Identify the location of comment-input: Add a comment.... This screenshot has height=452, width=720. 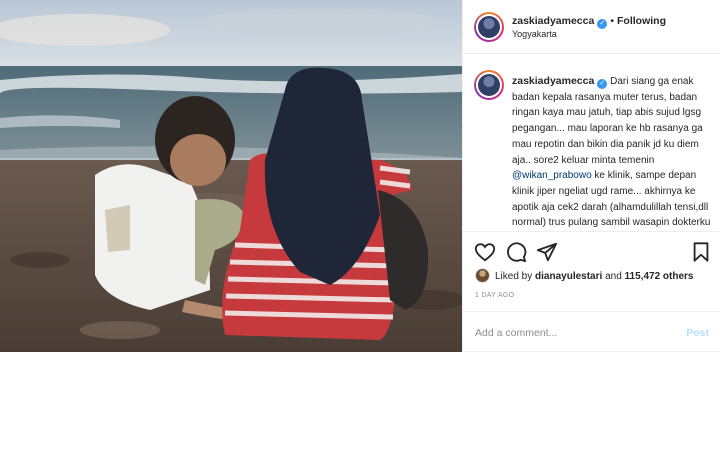
(516, 333).